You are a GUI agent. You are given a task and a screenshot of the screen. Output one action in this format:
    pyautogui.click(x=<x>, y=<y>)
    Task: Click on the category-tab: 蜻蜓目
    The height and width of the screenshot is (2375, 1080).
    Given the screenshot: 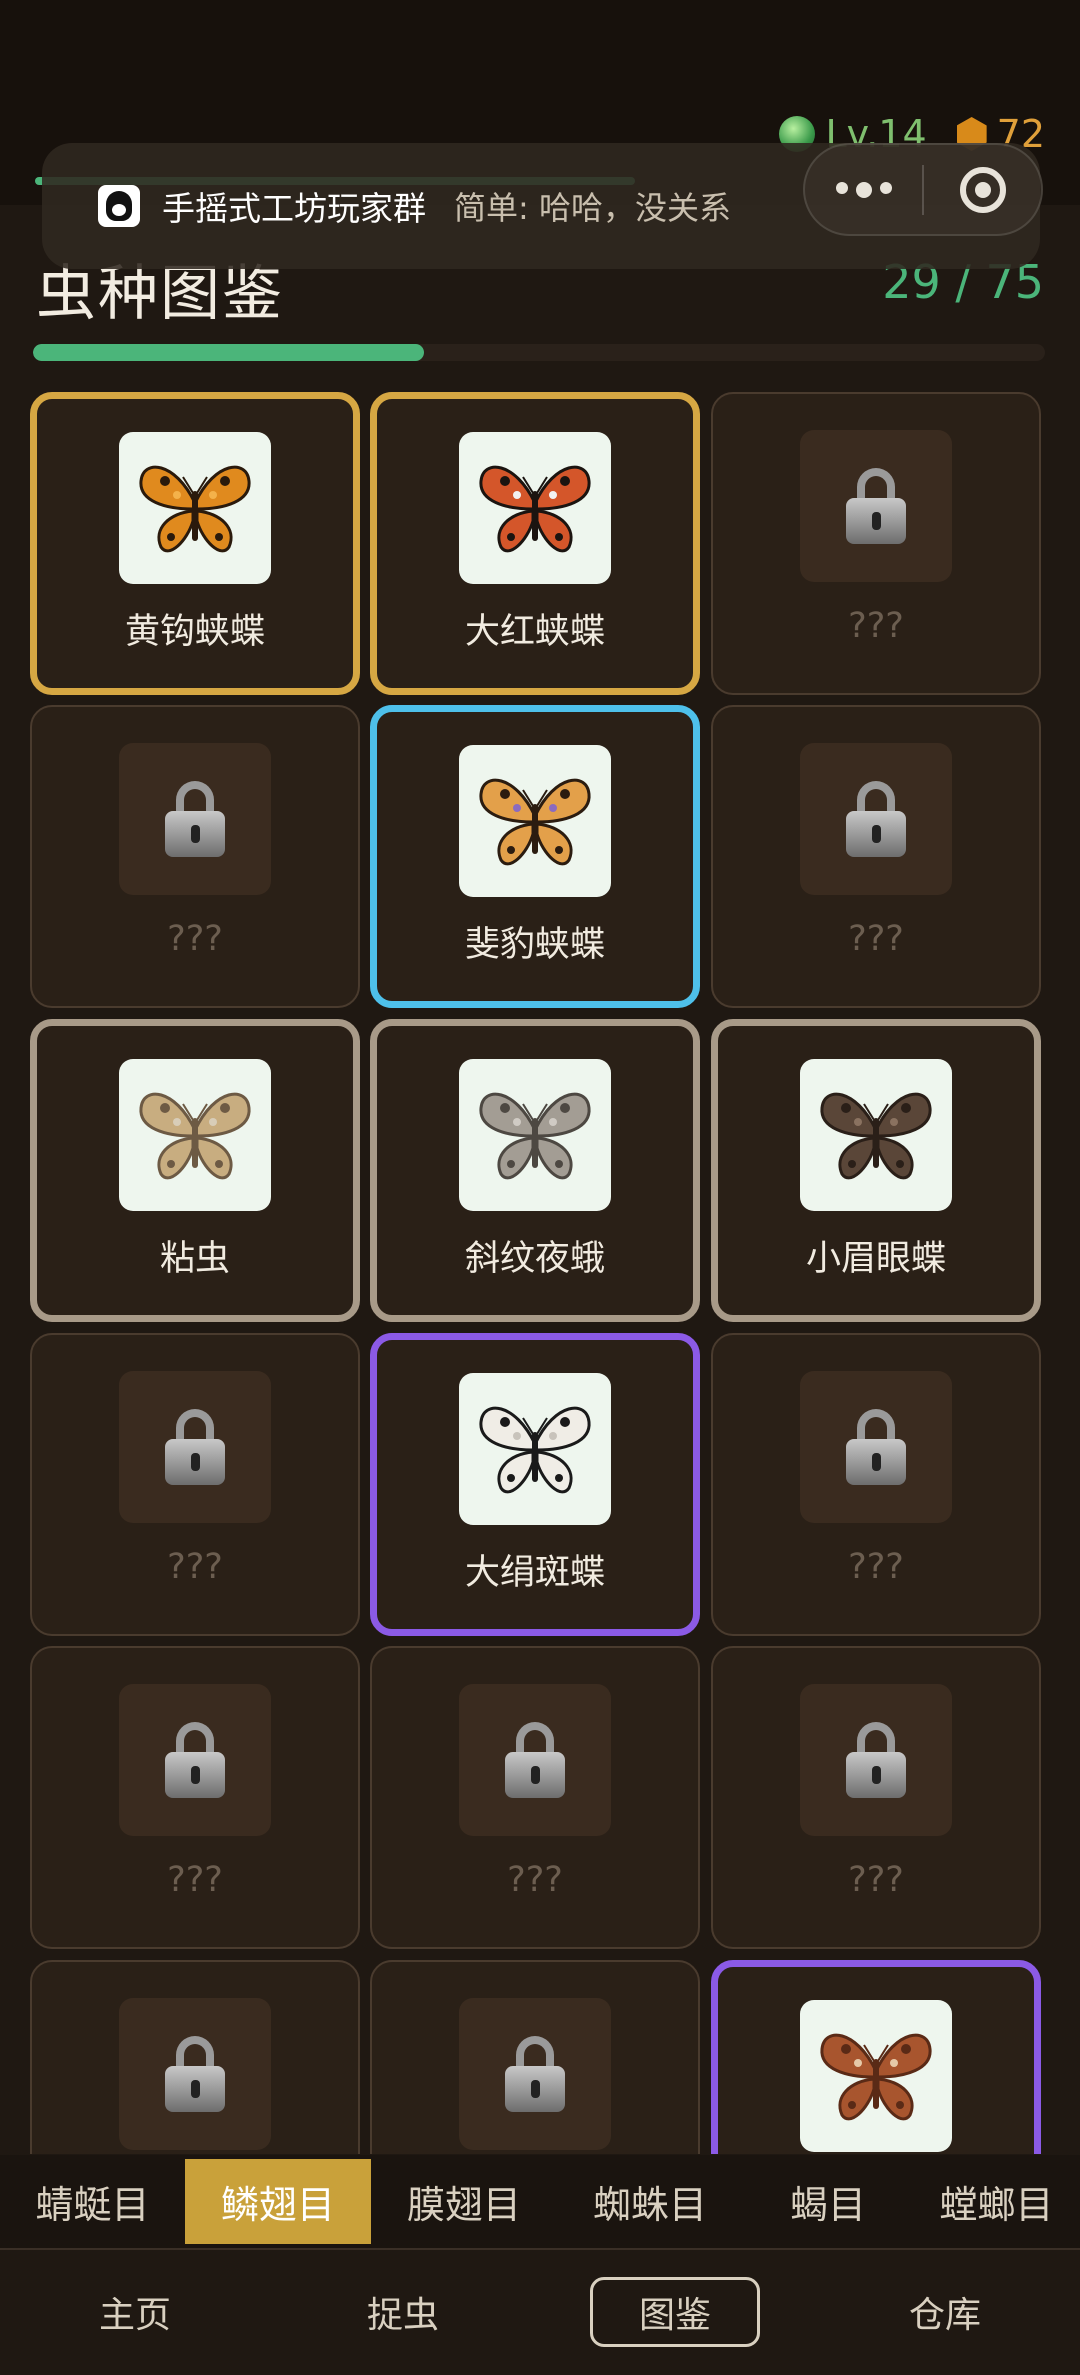 What is the action you would take?
    pyautogui.click(x=92, y=2201)
    